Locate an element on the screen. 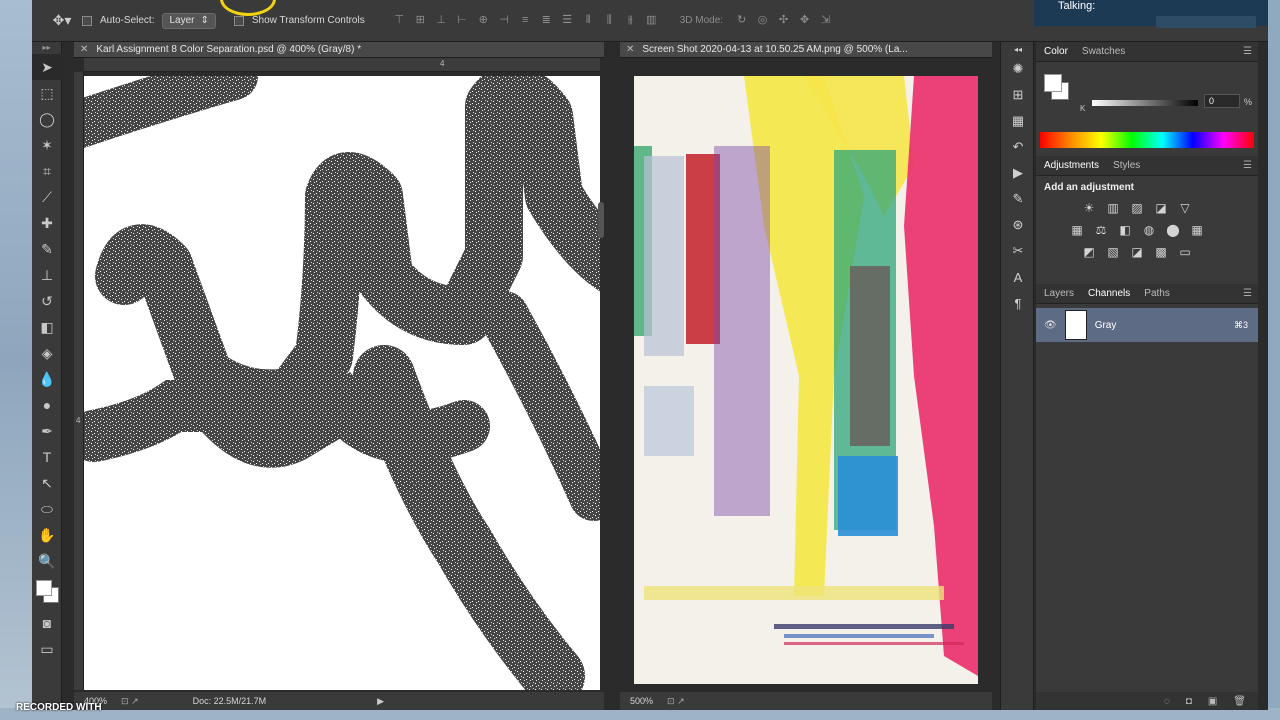  show-transform-checkbox is located at coordinates (238, 20).